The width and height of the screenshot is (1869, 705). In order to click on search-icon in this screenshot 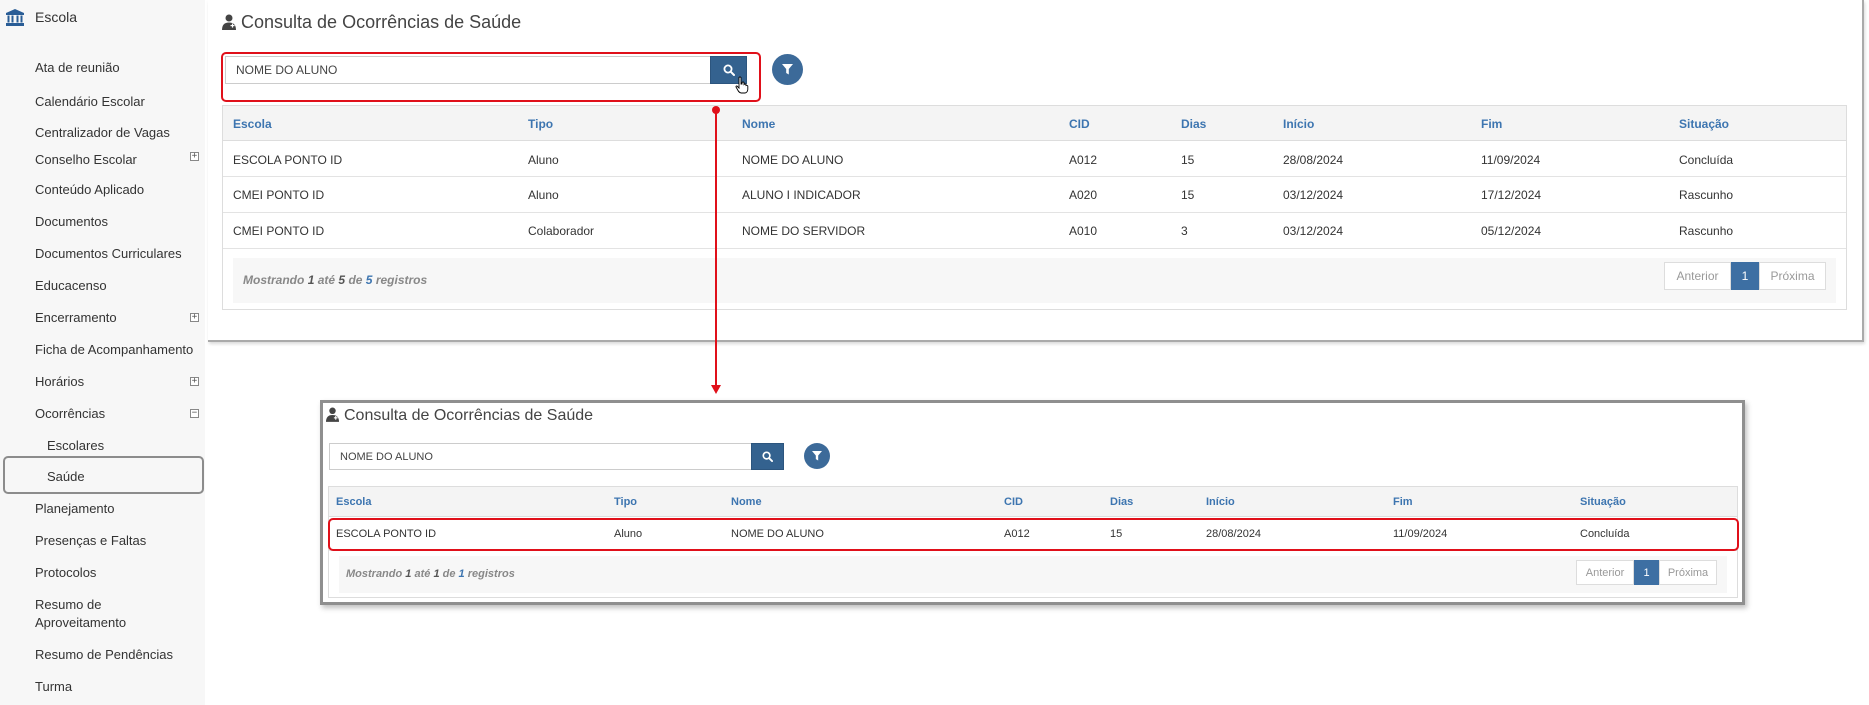, I will do `click(767, 456)`.